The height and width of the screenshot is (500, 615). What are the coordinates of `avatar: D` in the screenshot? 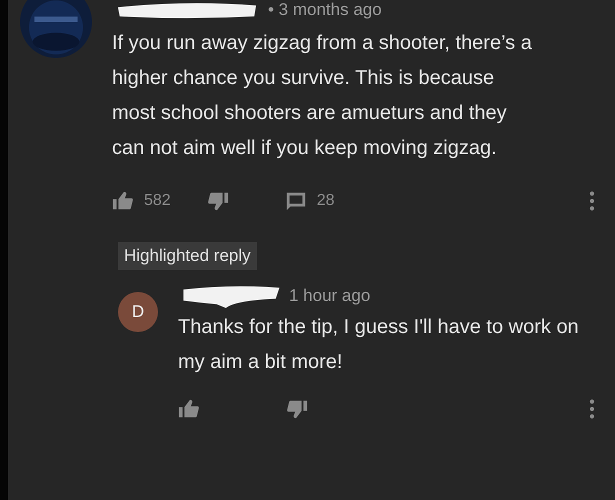 It's located at (138, 312).